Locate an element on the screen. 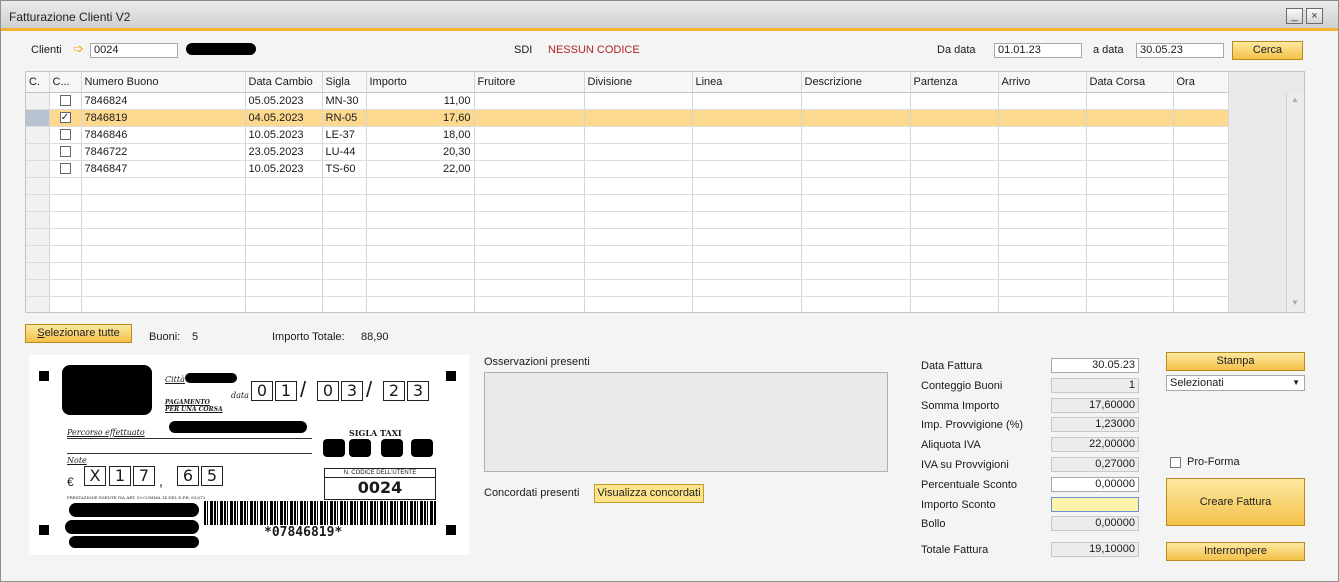 This screenshot has width=1339, height=582. table-row: ✓ 7846819 04.05.2023 RN-05 17,60 is located at coordinates (627, 118).